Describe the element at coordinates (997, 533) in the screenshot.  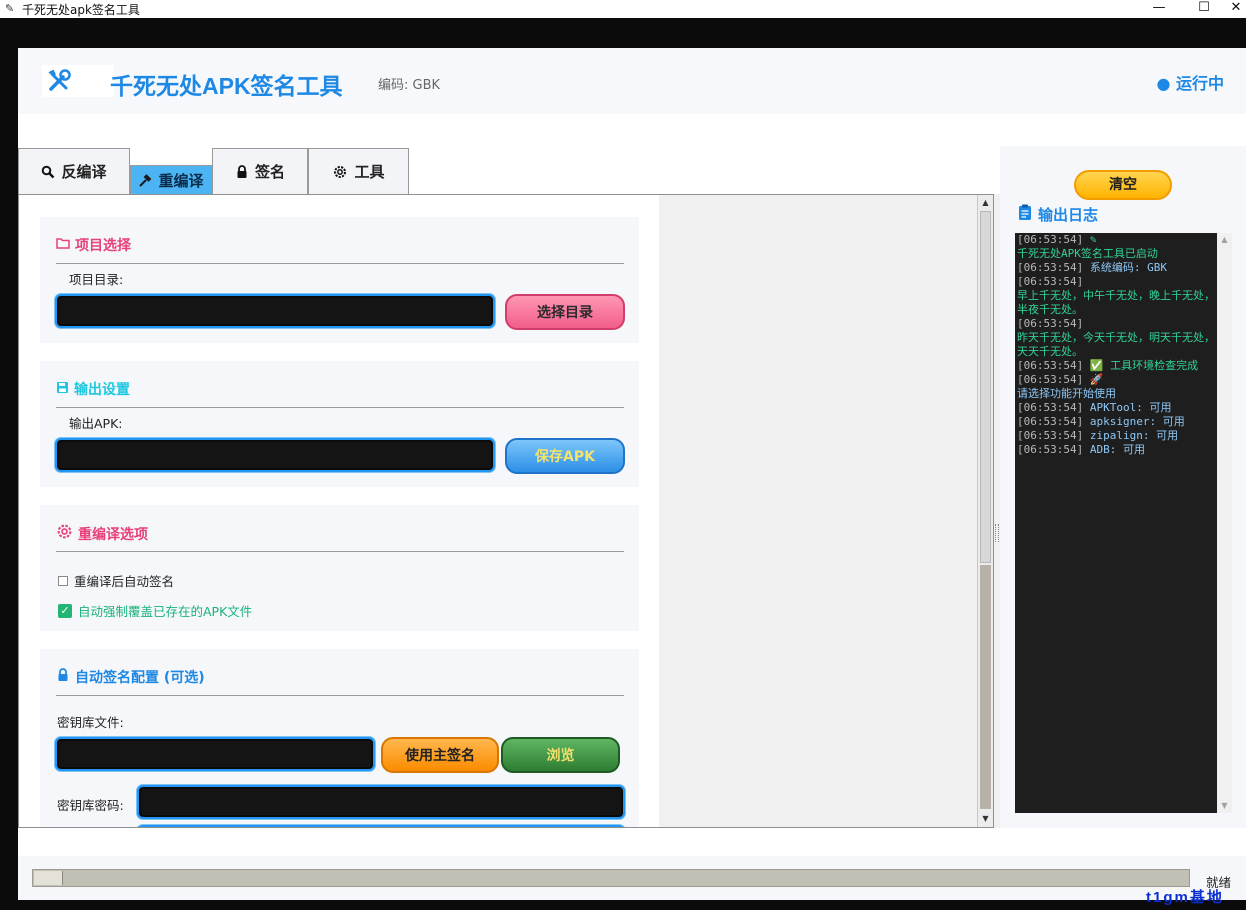
I see `splitter-grip` at that location.